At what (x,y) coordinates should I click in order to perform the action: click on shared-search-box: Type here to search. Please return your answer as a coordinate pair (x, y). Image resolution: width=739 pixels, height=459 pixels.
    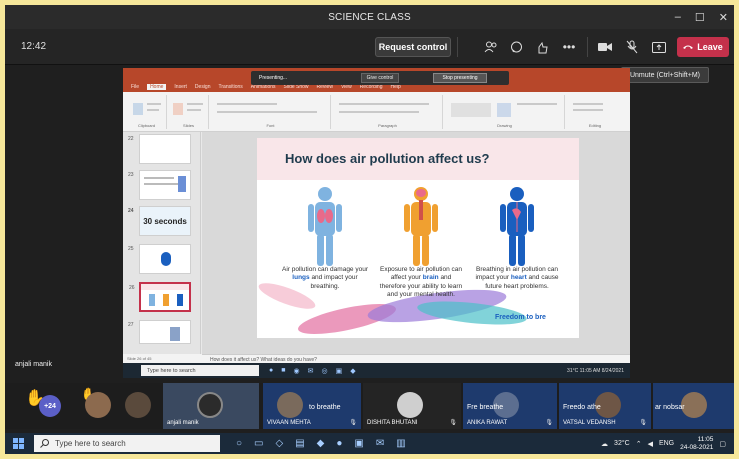
    Looking at the image, I should click on (200, 370).